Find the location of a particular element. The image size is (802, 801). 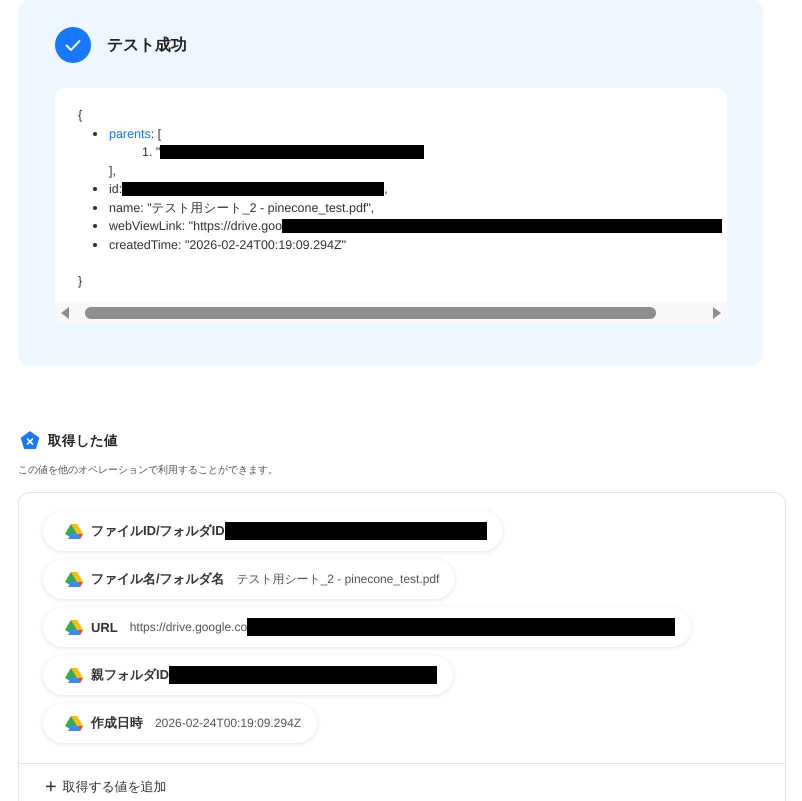

code-line: webViewLink: "https://drive.goo is located at coordinates (195, 226).